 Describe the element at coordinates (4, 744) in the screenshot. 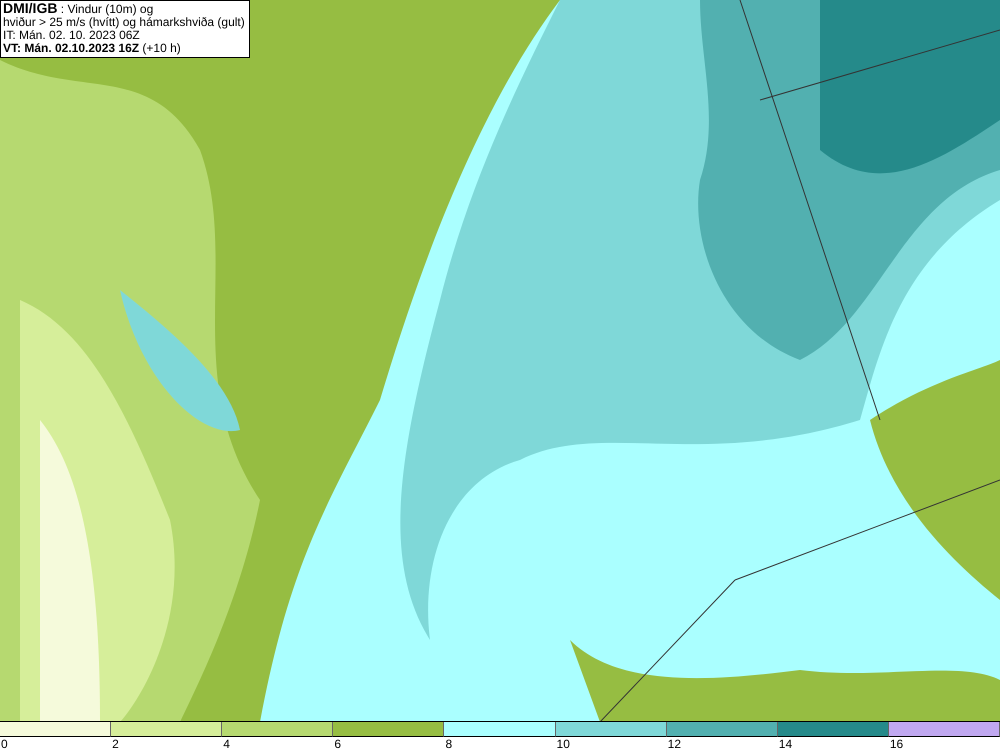

I see `legend-tick-label: 0` at that location.